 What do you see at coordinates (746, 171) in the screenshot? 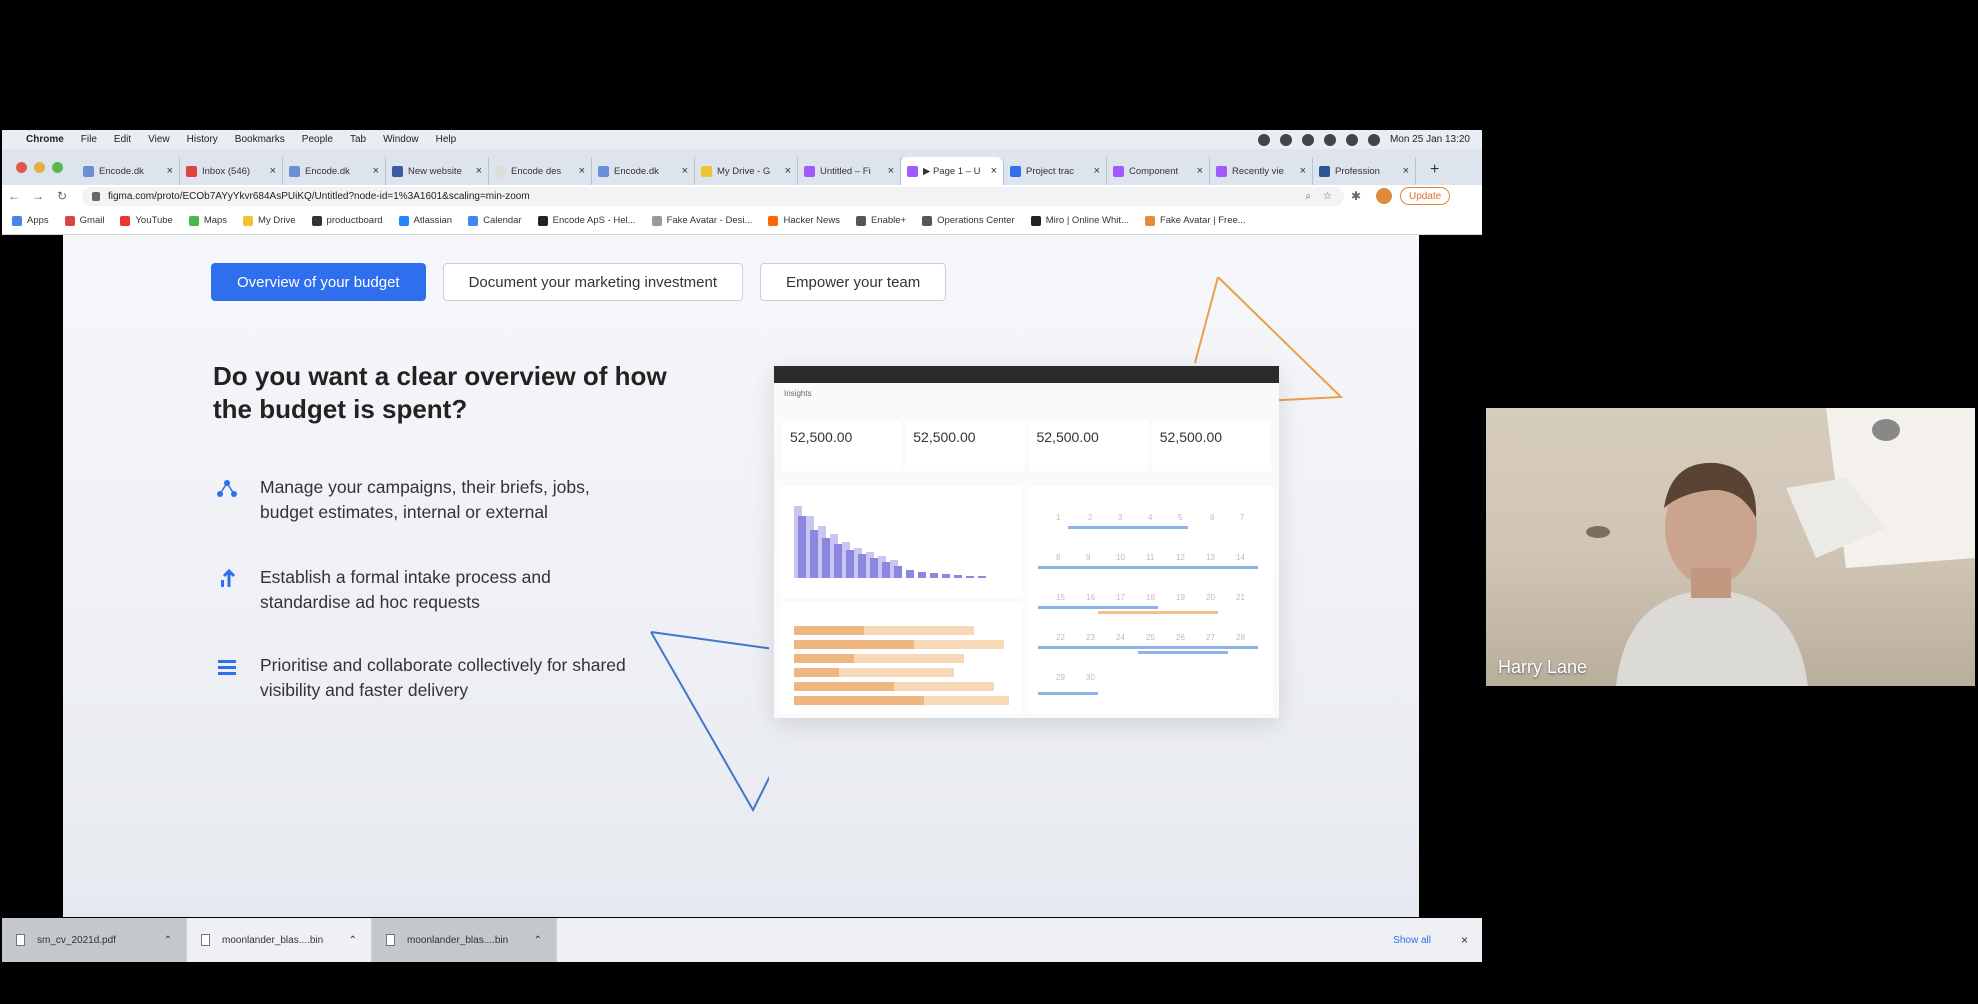
I see `browser-tab: My Drive - G ×` at bounding box center [746, 171].